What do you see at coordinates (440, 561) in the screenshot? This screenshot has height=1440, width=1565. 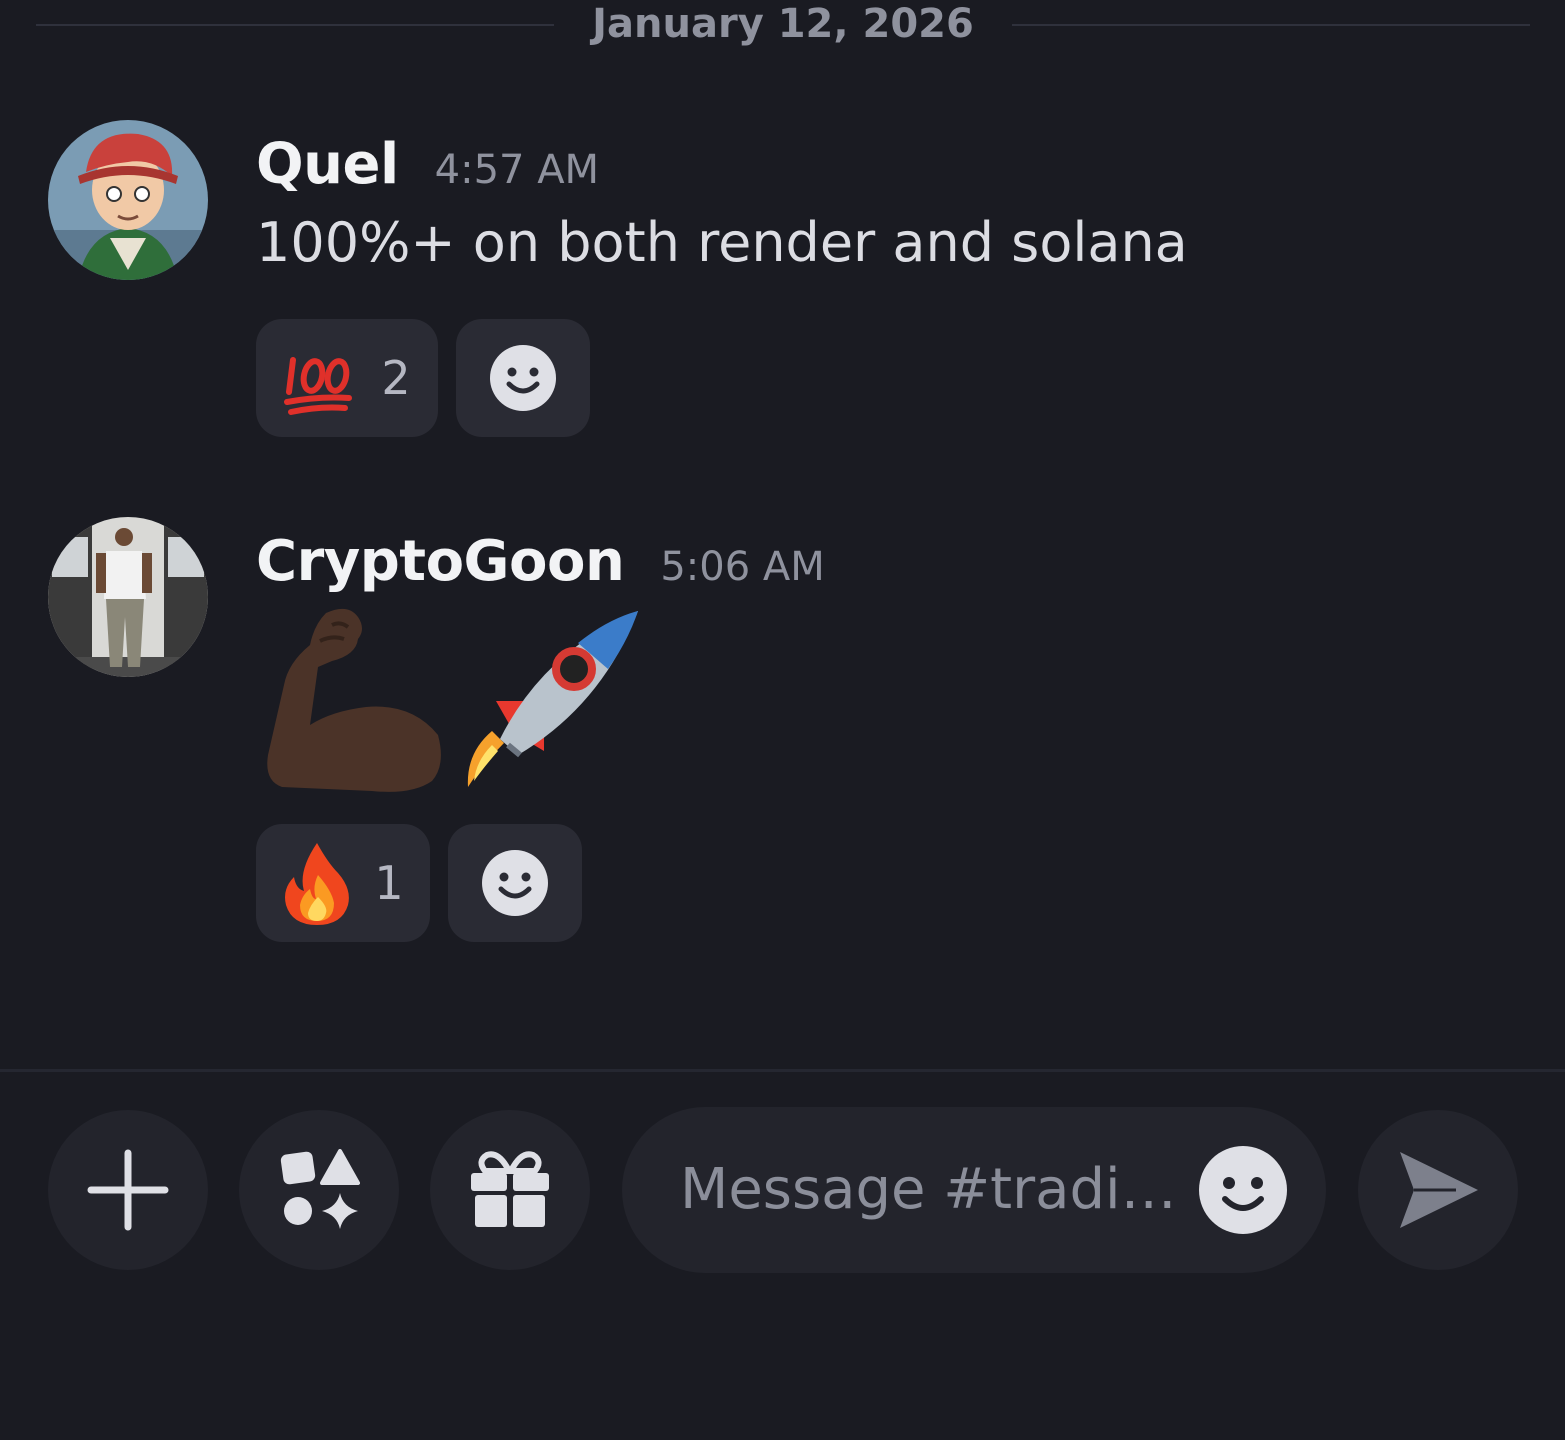 I see `username: CryptoGoon` at bounding box center [440, 561].